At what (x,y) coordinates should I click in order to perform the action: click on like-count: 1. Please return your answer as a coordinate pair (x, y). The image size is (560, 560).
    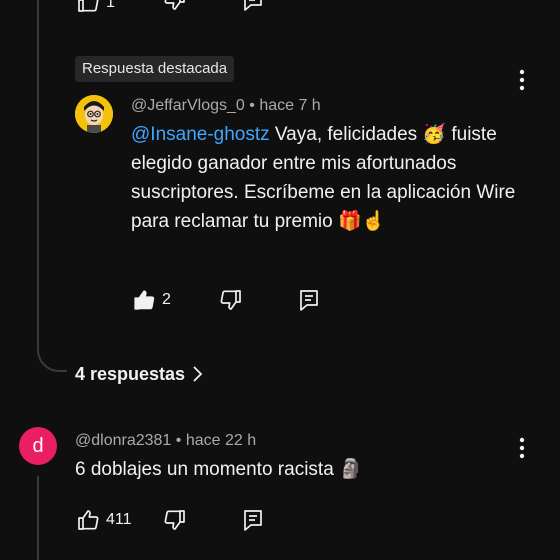
    Looking at the image, I should click on (110, 5).